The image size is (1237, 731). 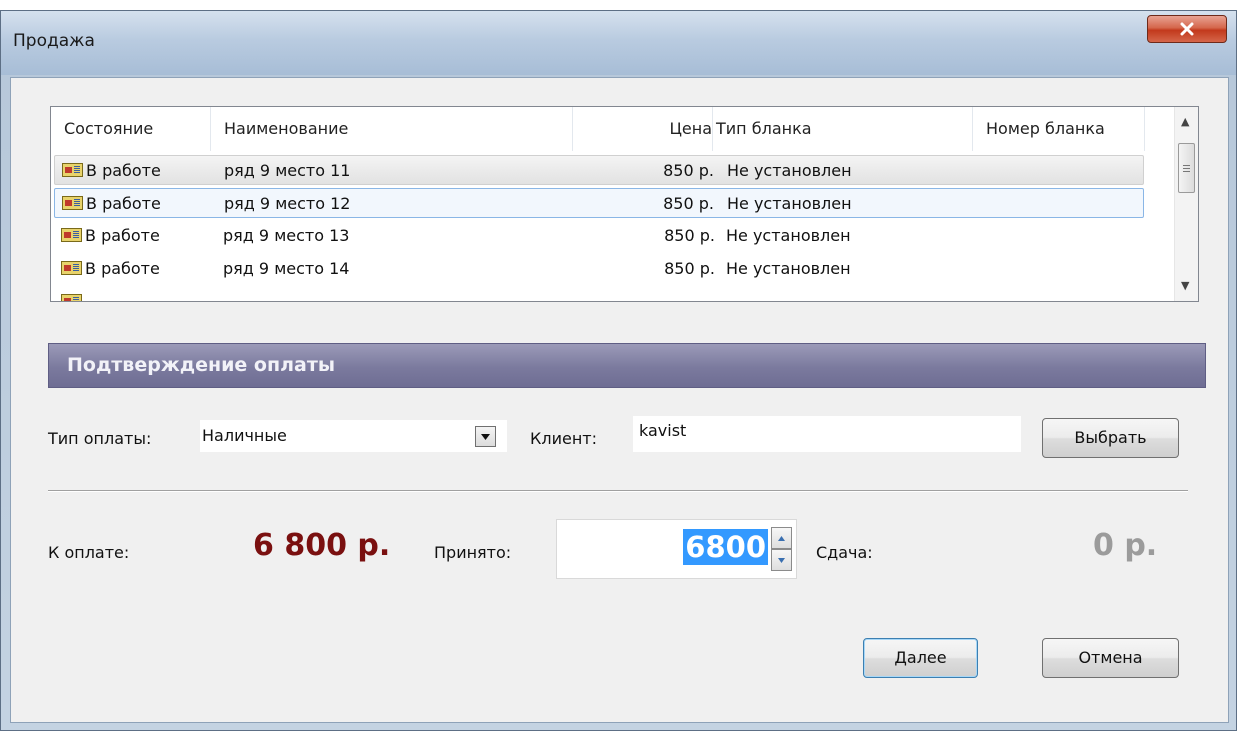 What do you see at coordinates (1186, 204) in the screenshot?
I see `list-scrollbar: ▲ ▼` at bounding box center [1186, 204].